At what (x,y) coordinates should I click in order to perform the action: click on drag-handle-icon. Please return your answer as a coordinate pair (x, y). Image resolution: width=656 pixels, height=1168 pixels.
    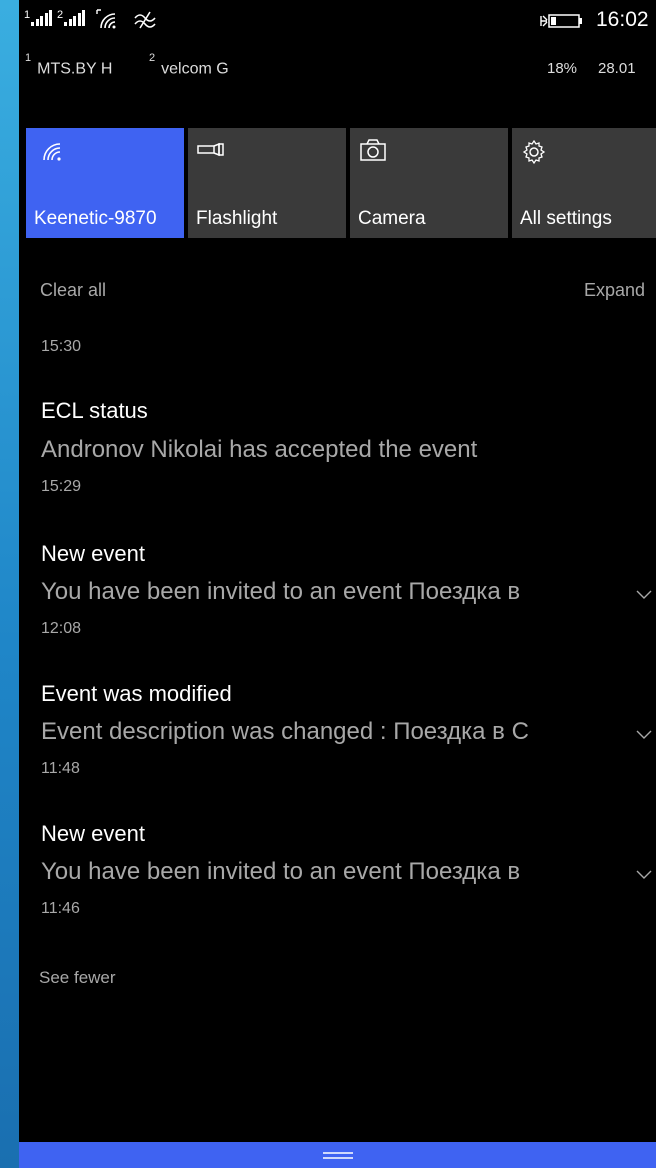
    Looking at the image, I should click on (338, 1155).